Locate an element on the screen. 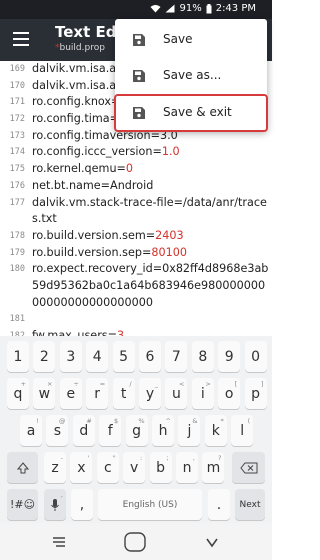 This screenshot has width=320, height=560. key-alt-label: + is located at coordinates (23, 384).